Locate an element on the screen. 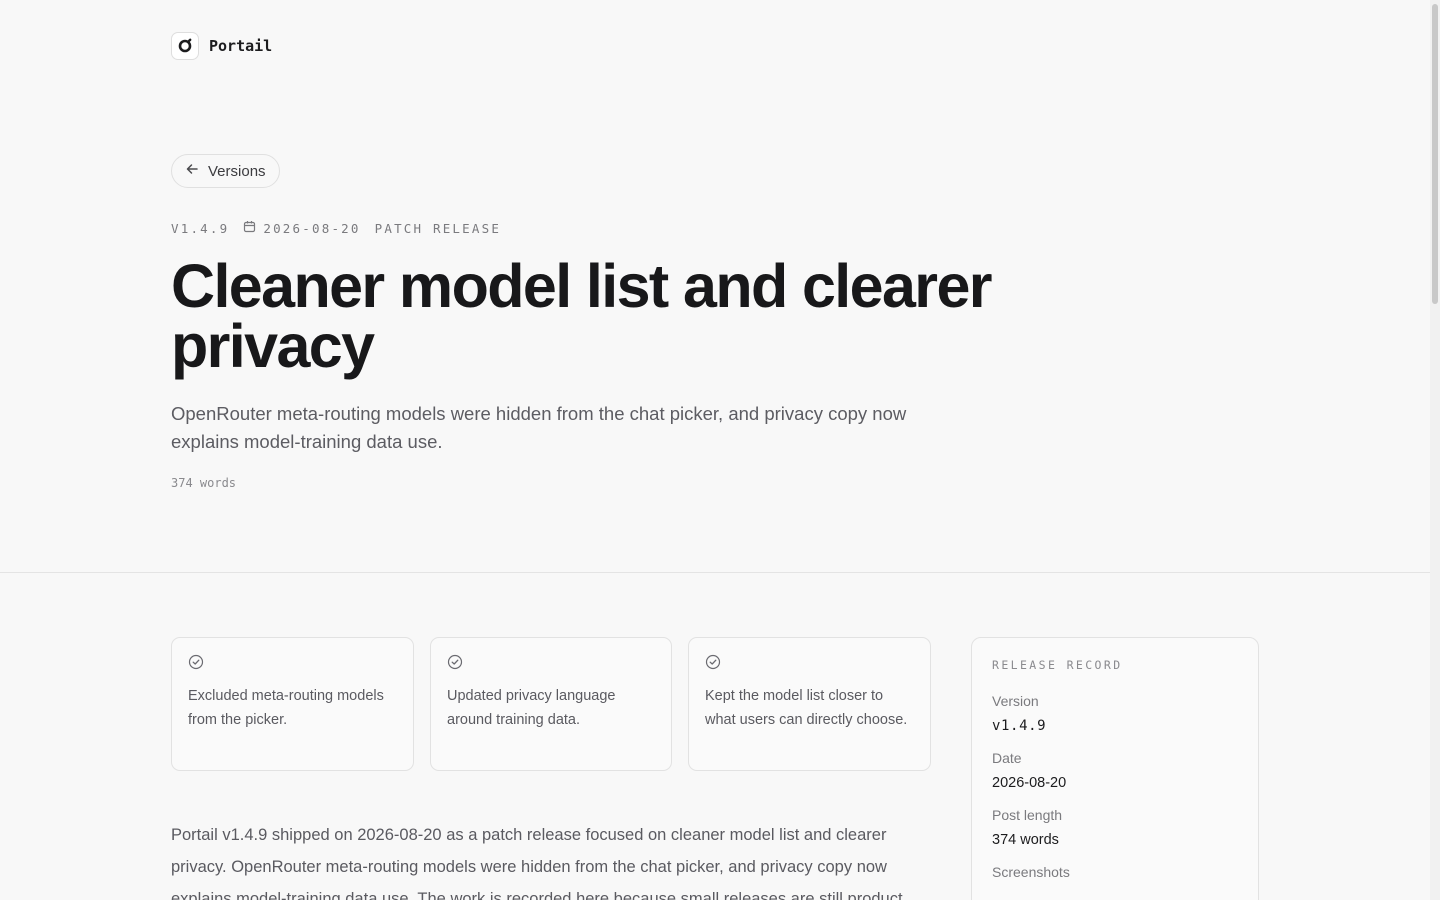  release-meta: V1.4.9 2026-08-20 PATCH RELEASE is located at coordinates (336, 228).